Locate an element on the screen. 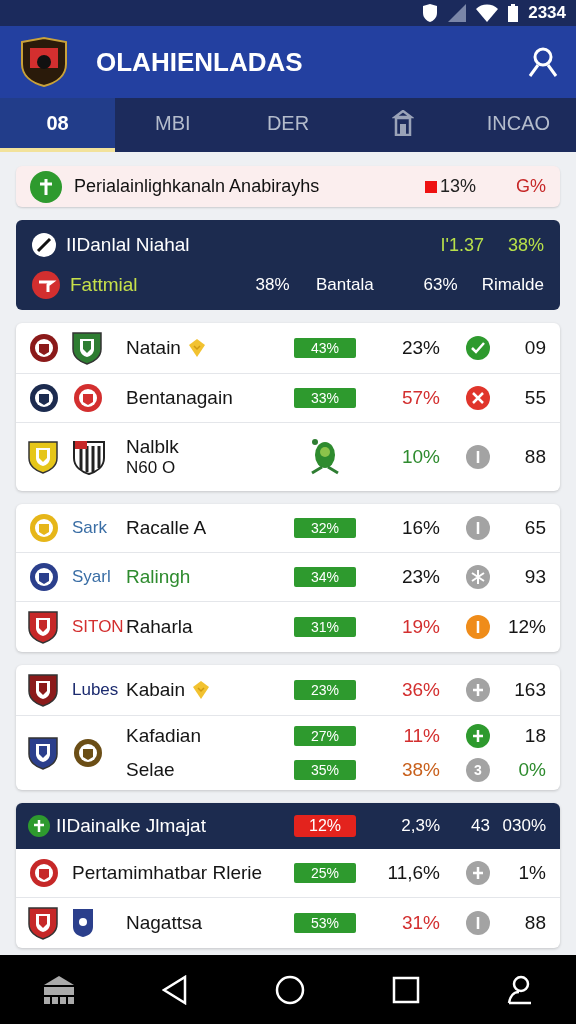 The height and width of the screenshot is (1024, 576). slash-icon is located at coordinates (44, 245).